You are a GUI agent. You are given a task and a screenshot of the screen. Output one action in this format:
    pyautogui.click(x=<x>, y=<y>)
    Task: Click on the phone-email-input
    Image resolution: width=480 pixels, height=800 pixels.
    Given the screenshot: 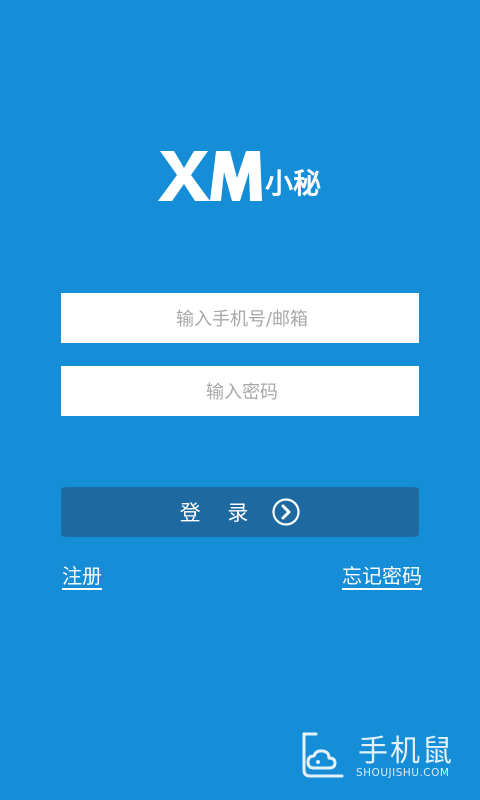 What is the action you would take?
    pyautogui.click(x=242, y=319)
    